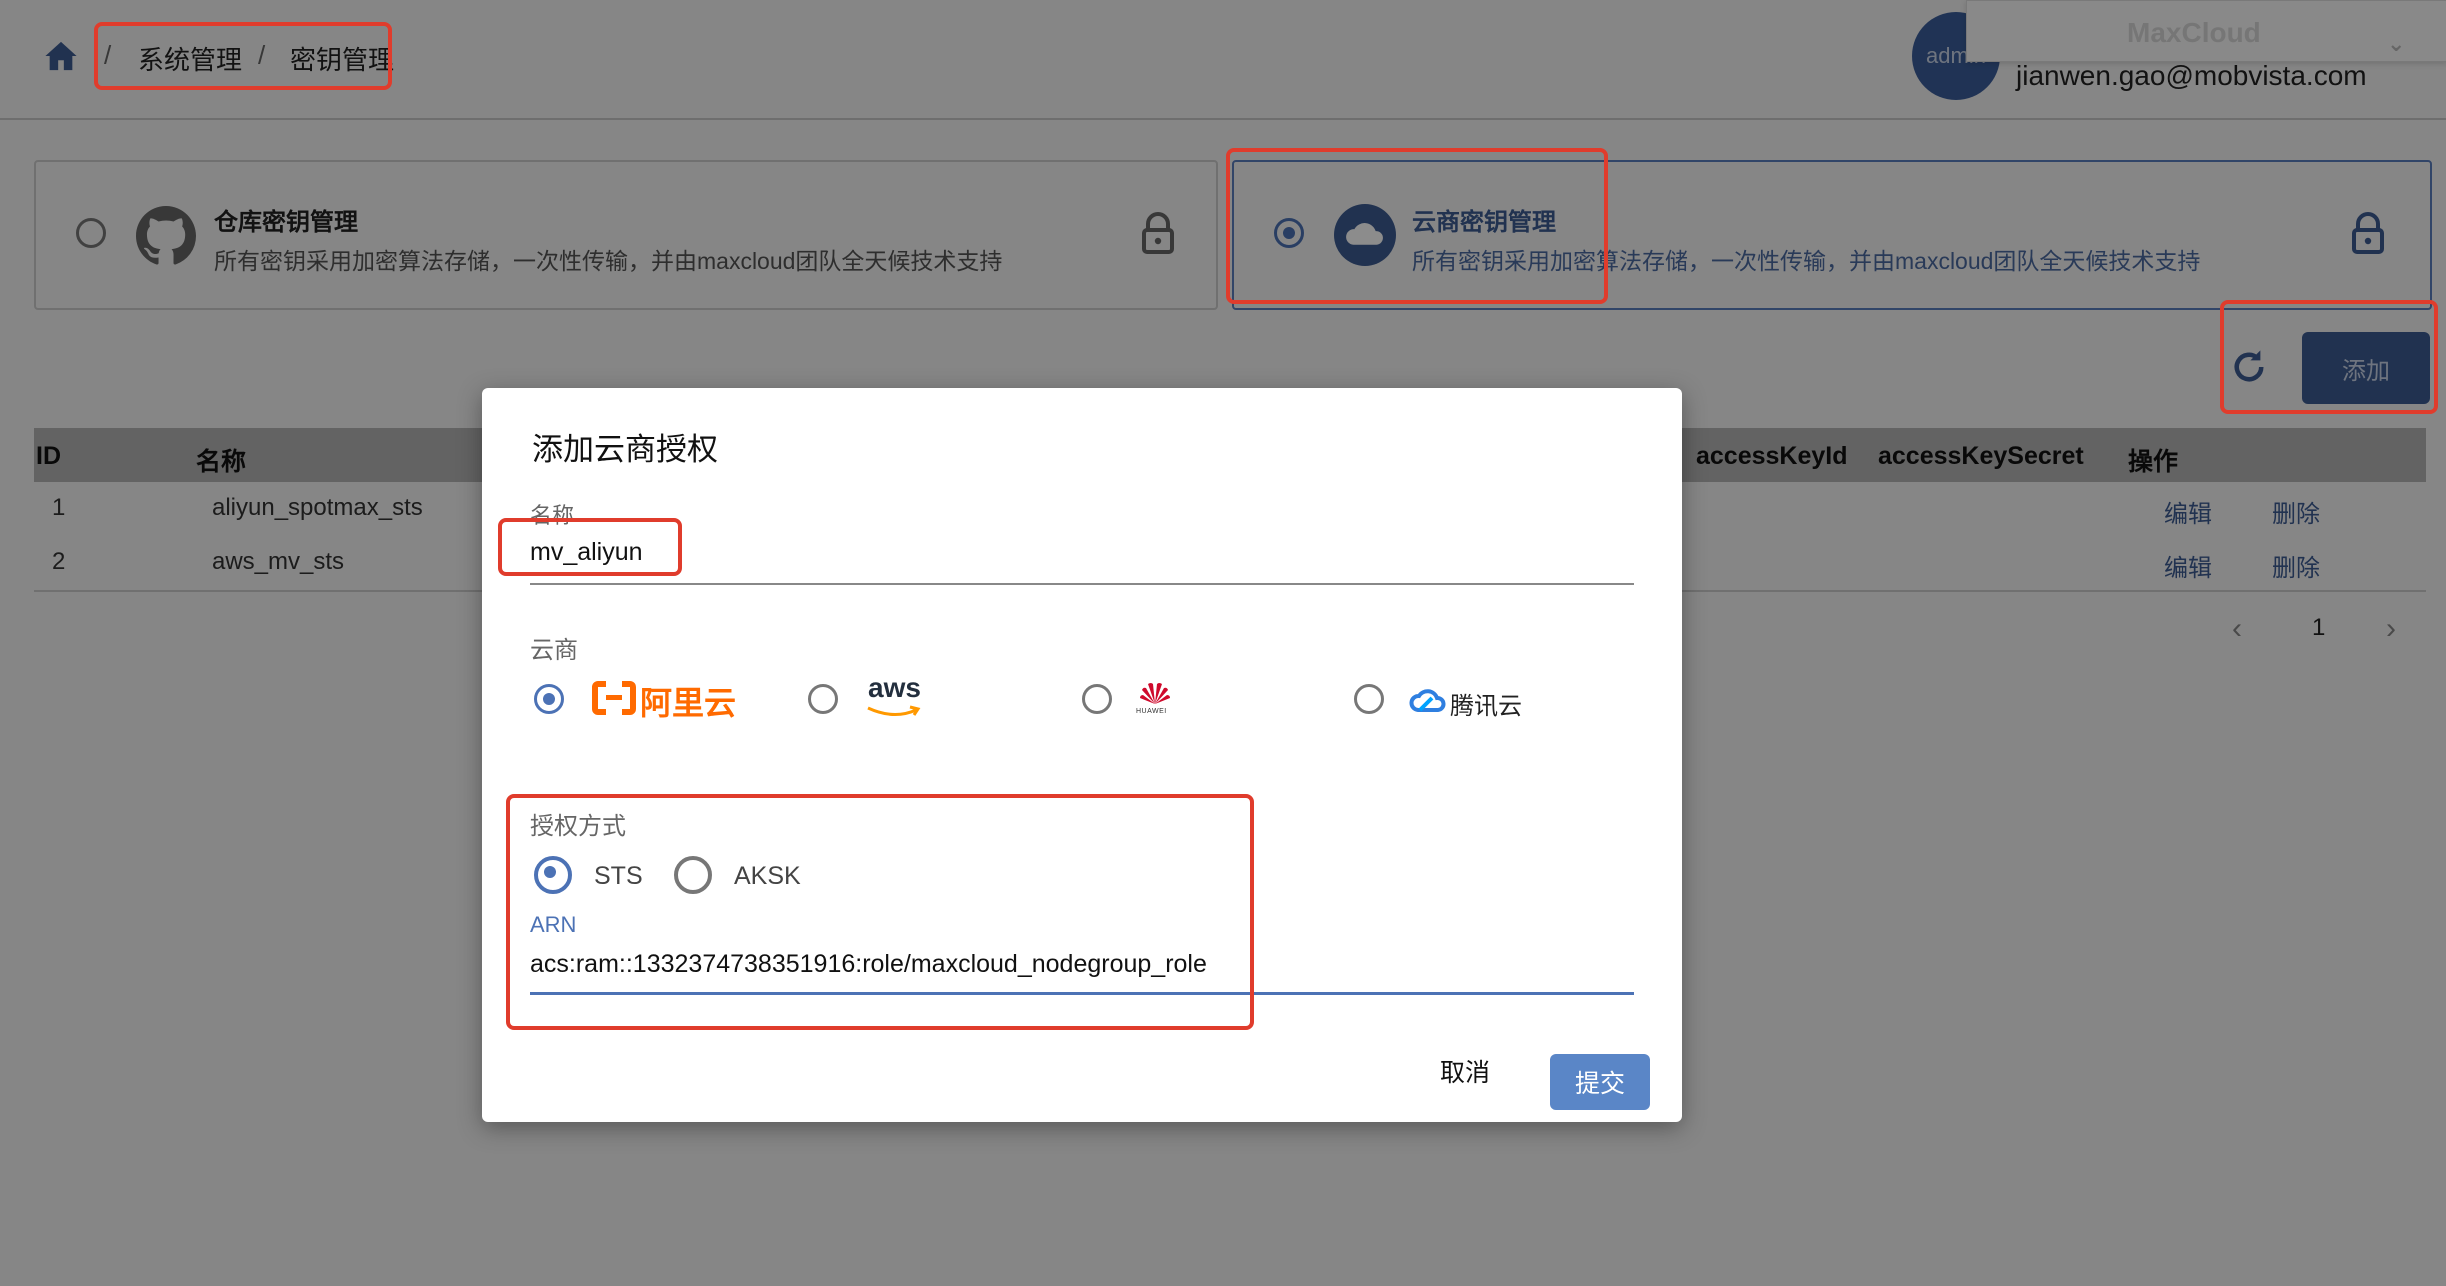 The image size is (2446, 1286). What do you see at coordinates (688, 703) in the screenshot?
I see `provider-name: 阿里云` at bounding box center [688, 703].